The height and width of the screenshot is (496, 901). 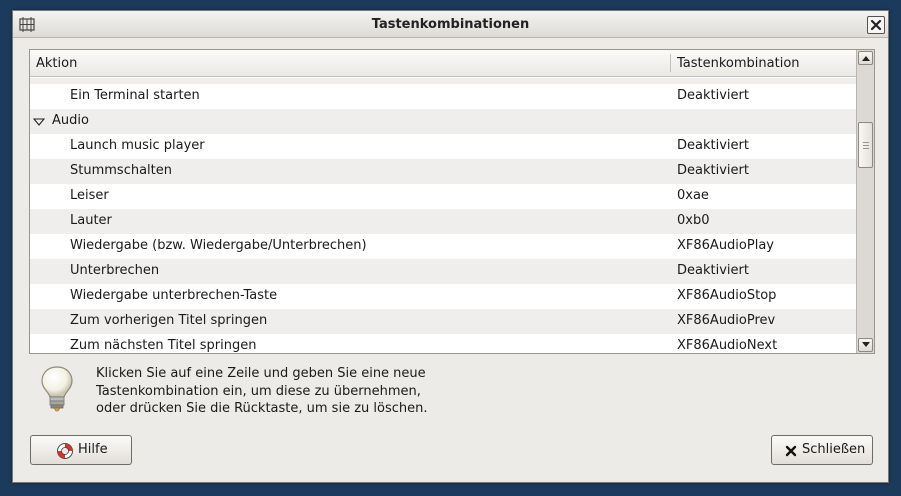 What do you see at coordinates (70, 120) in the screenshot?
I see `category-label: Audio` at bounding box center [70, 120].